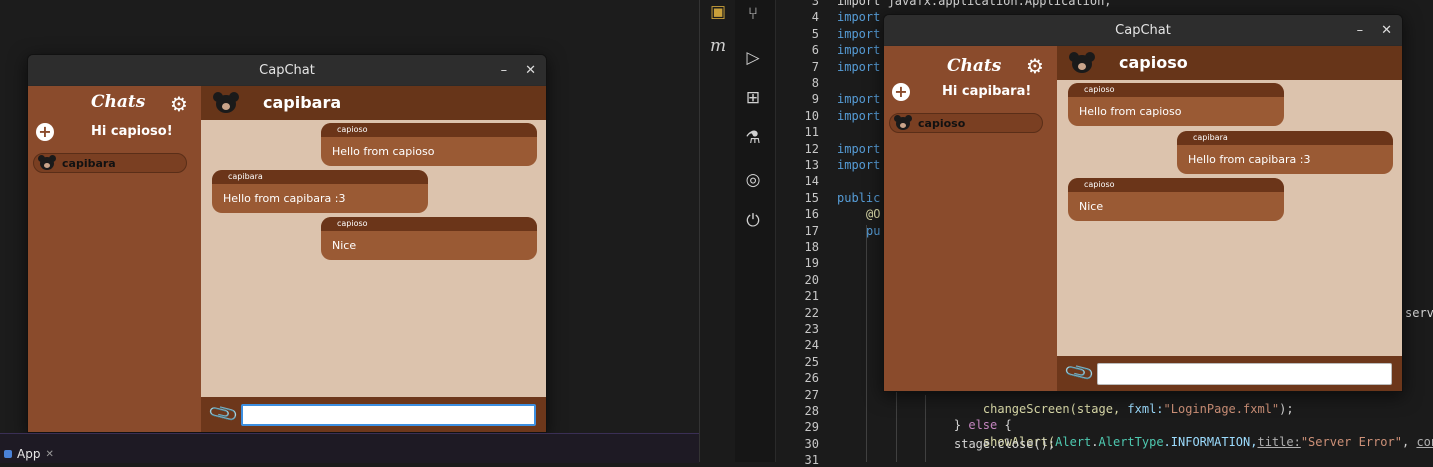  I want to click on code-token: ., so click(1095, 442).